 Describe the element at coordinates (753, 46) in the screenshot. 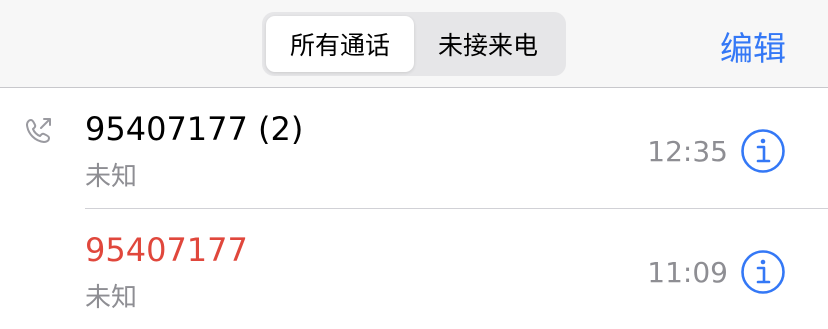

I see `edit-button: 编辑` at that location.